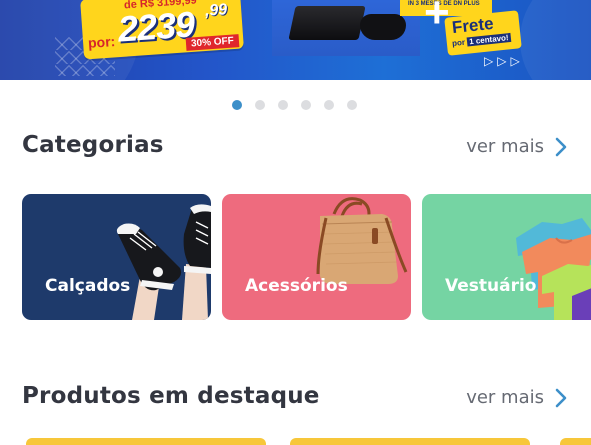 The image size is (591, 445). What do you see at coordinates (362, 240) in the screenshot?
I see `handbag-image` at bounding box center [362, 240].